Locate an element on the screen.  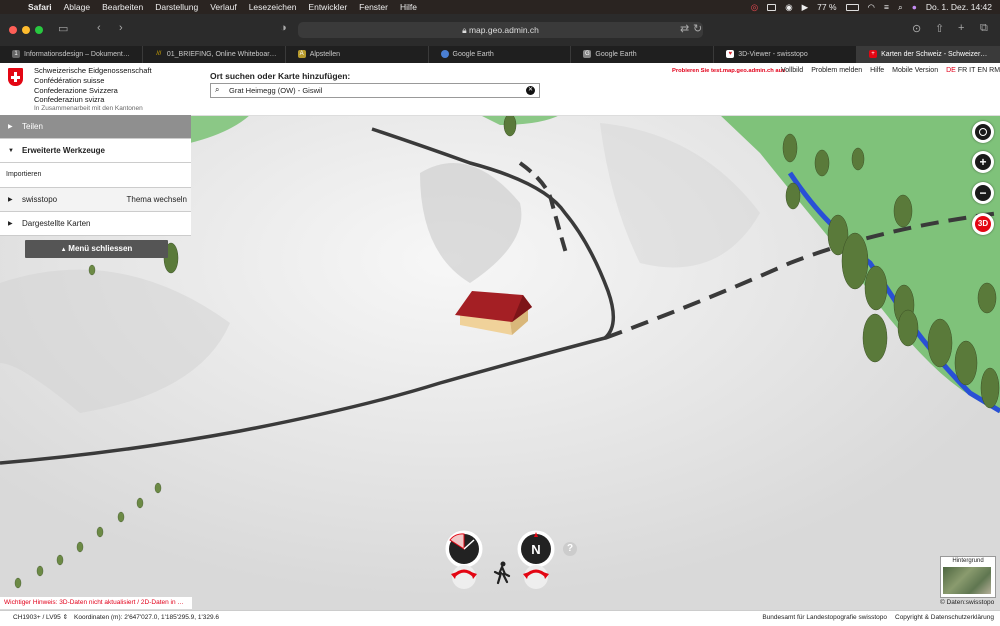
menu-item-bearbeiten: Bearbeiten is located at coordinates (122, 7).